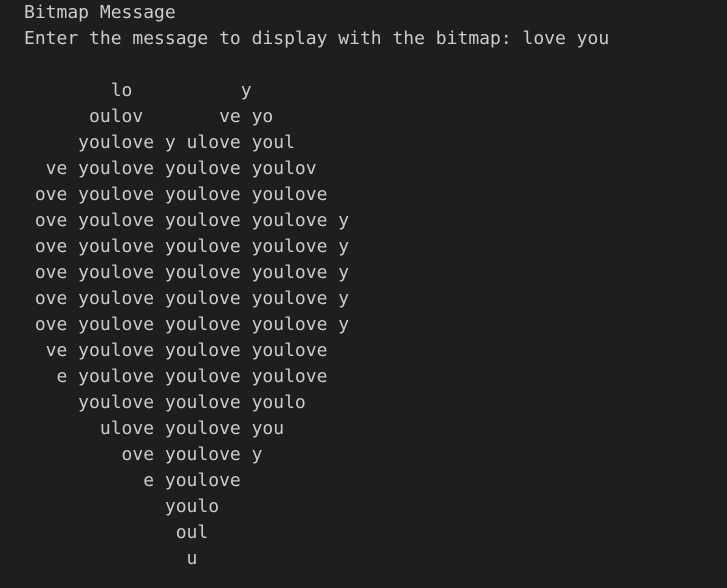 Image resolution: width=727 pixels, height=588 pixels. What do you see at coordinates (138, 90) in the screenshot?
I see `bitmap-line: lo y` at bounding box center [138, 90].